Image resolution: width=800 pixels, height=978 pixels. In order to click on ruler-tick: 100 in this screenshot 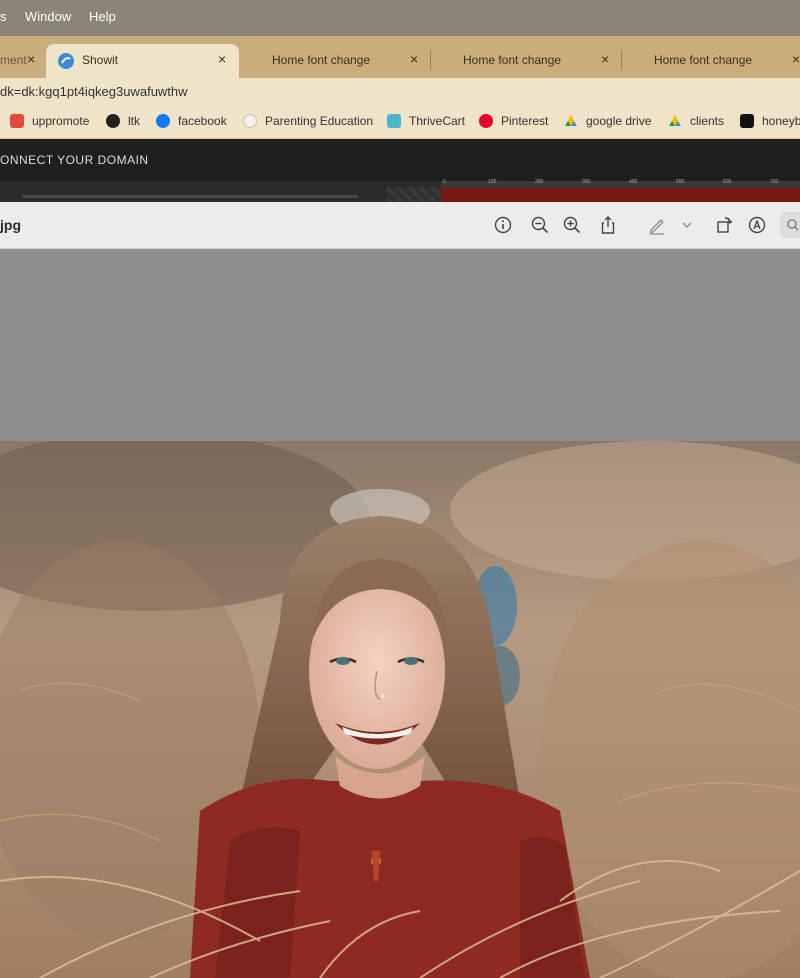, I will do `click(492, 182)`.